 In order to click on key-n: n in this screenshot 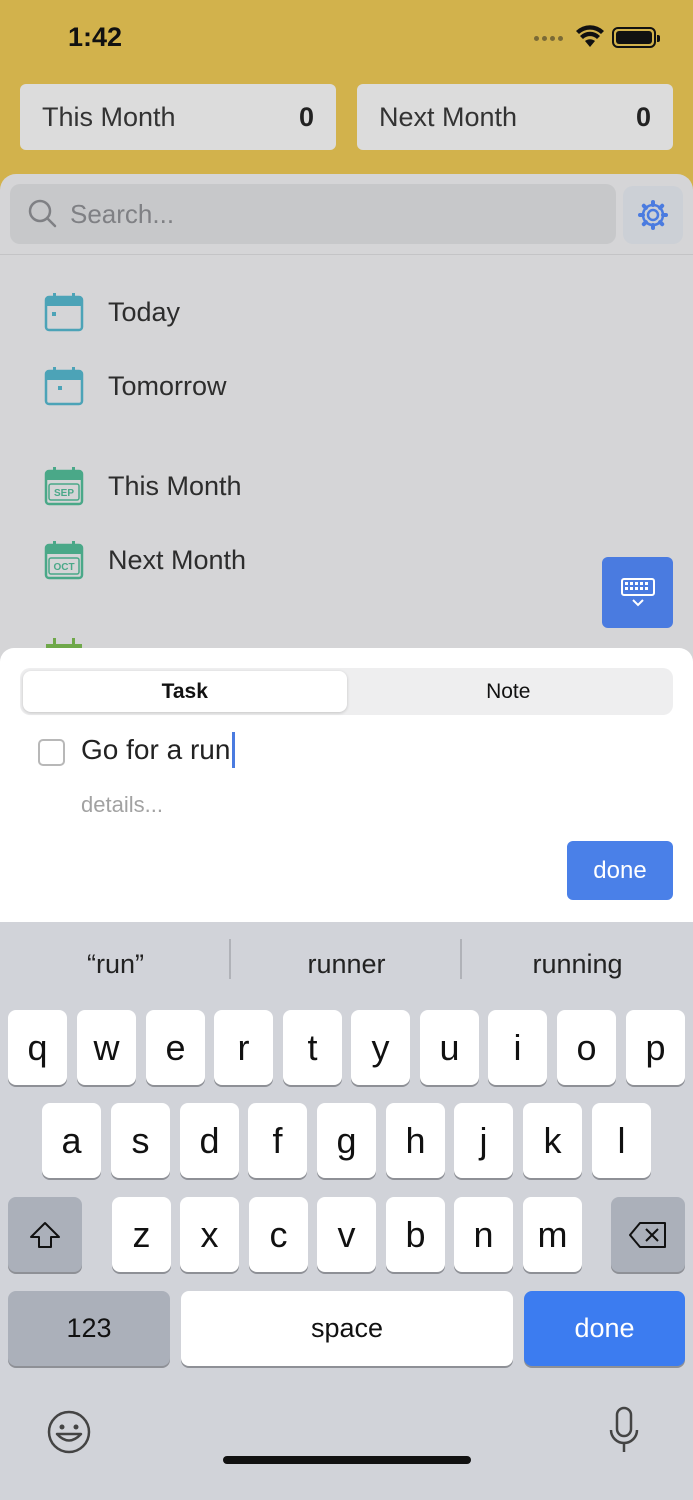, I will do `click(483, 1234)`.